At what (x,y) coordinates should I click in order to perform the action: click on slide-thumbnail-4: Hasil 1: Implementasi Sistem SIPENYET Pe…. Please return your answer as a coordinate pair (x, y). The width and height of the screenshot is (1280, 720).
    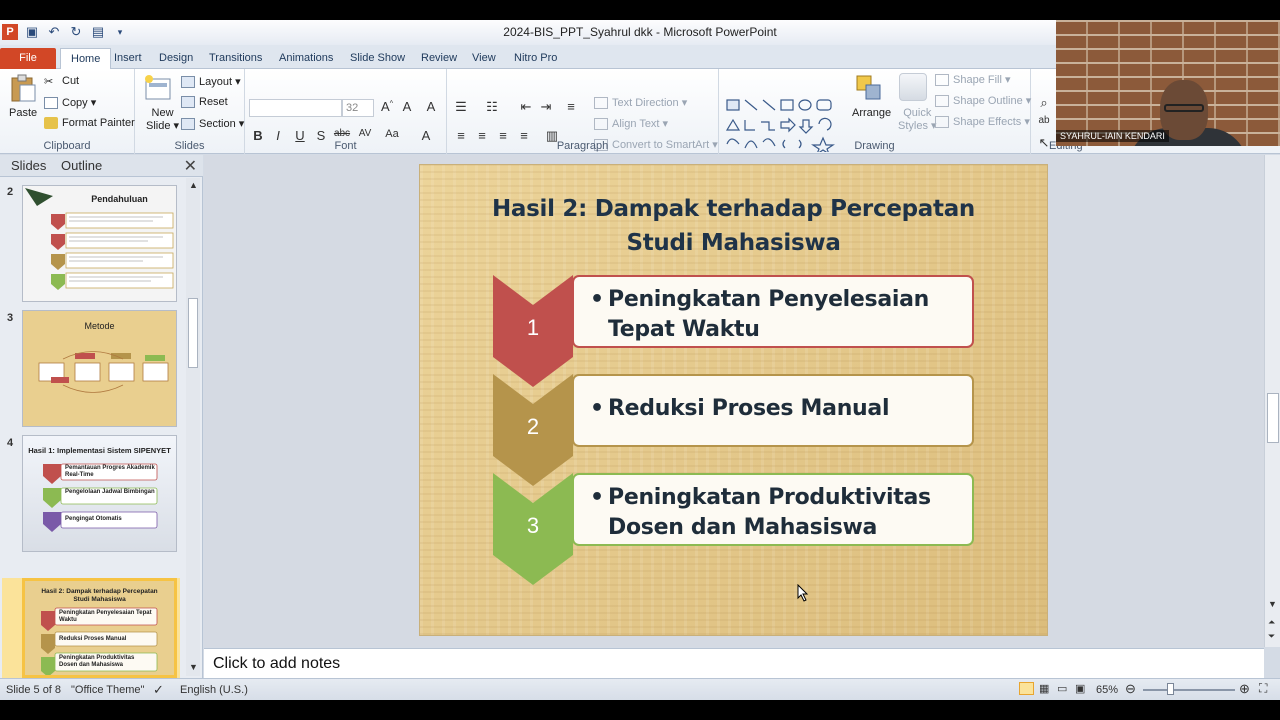
    Looking at the image, I should click on (99, 493).